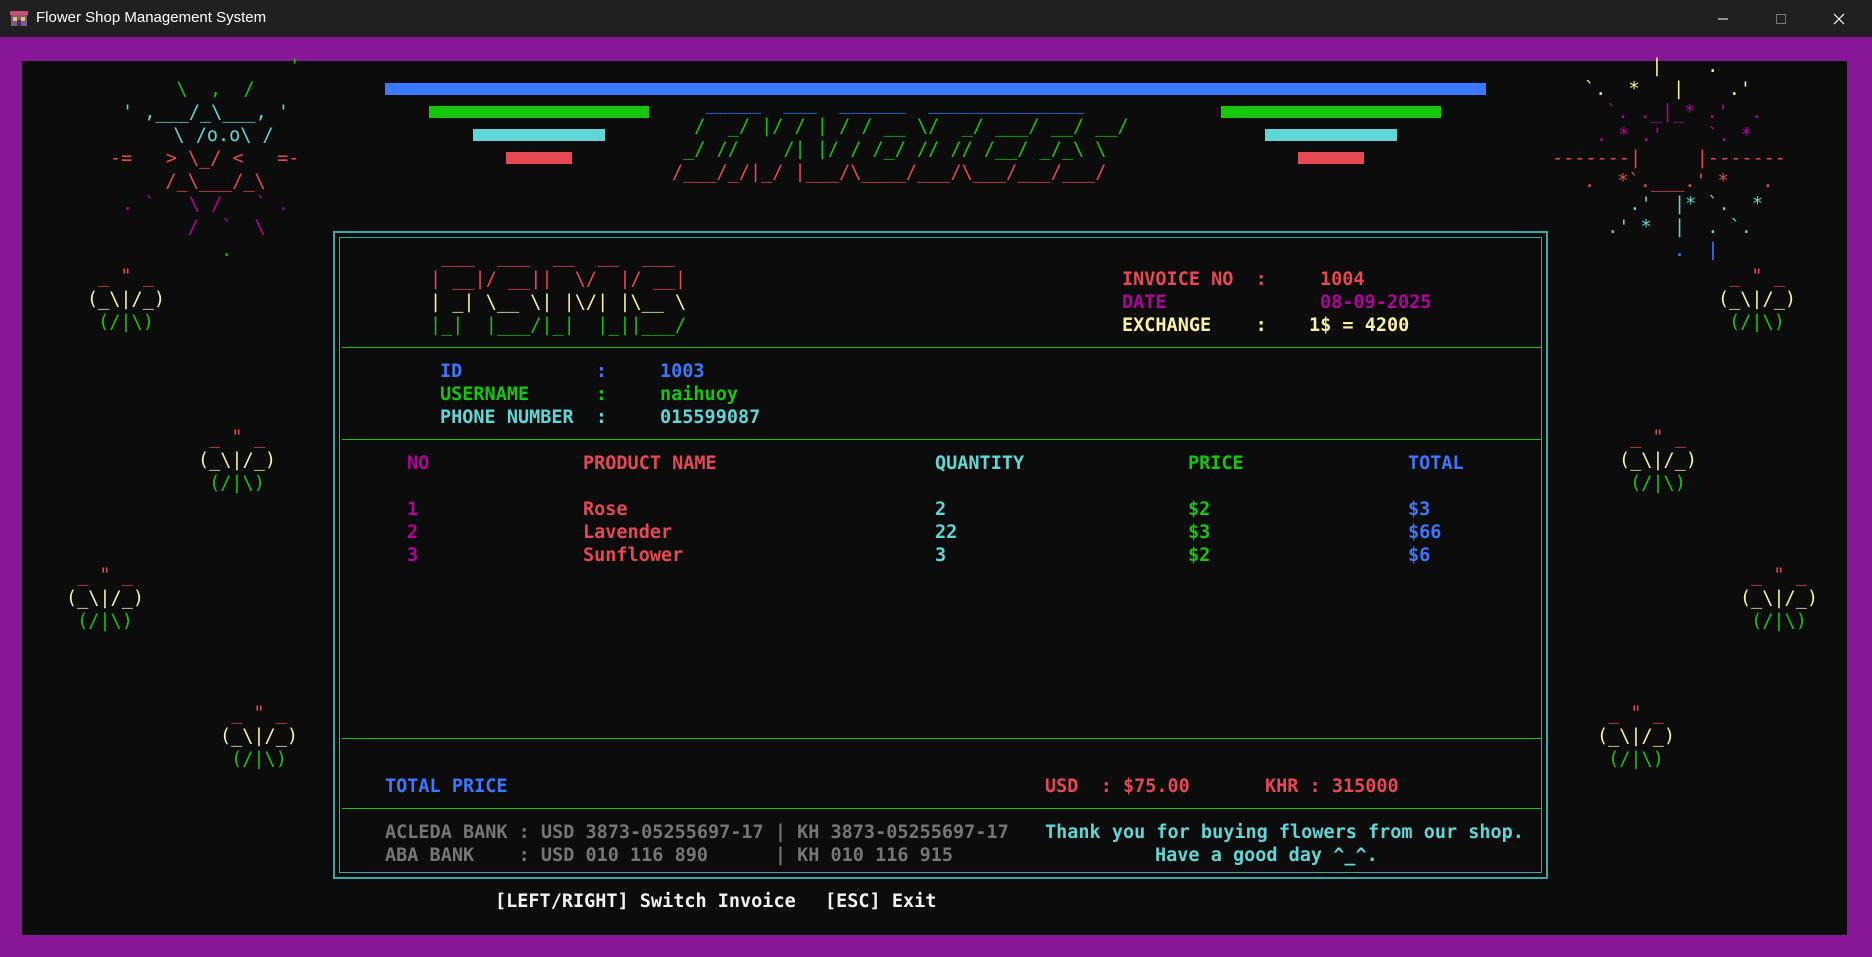 Image resolution: width=1872 pixels, height=957 pixels. What do you see at coordinates (1673, 112) in the screenshot?
I see `fireworks-right-line: `. ._|_* .' .` at bounding box center [1673, 112].